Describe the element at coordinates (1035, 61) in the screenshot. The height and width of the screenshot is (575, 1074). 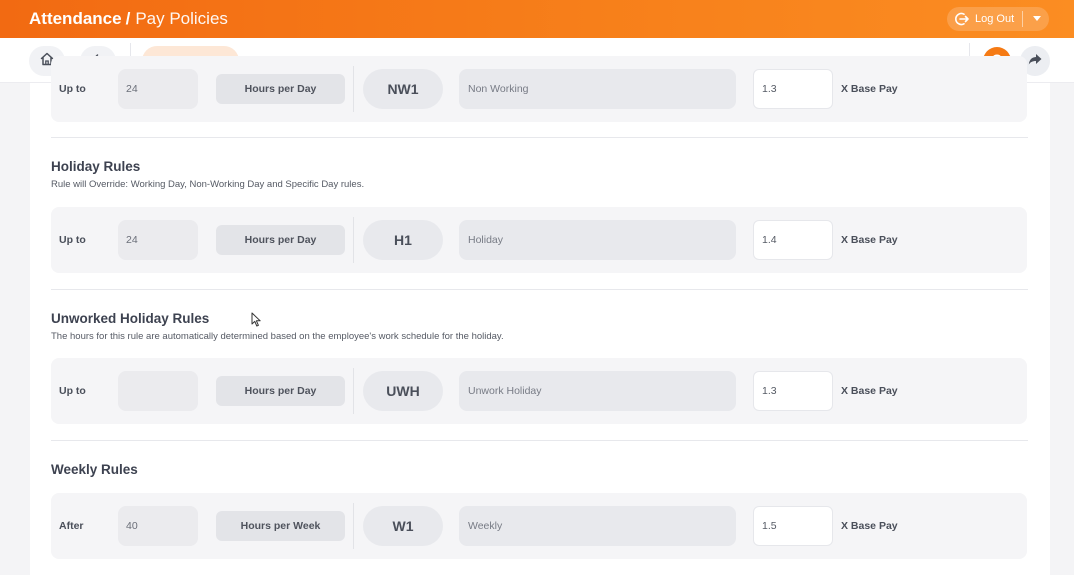
I see `share-icon` at that location.